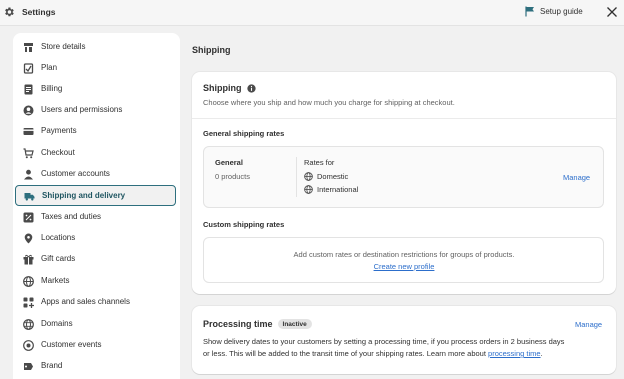 This screenshot has width=624, height=379. What do you see at coordinates (71, 216) in the screenshot?
I see `sidebar-item-label: Taxes and duties` at bounding box center [71, 216].